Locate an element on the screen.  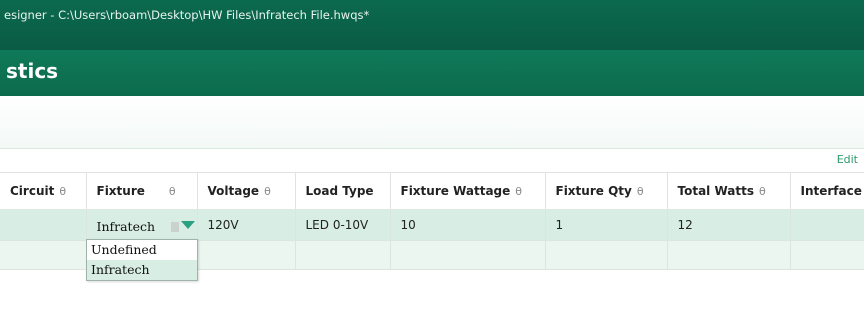
fixture-select: Infratech is located at coordinates (147, 226).